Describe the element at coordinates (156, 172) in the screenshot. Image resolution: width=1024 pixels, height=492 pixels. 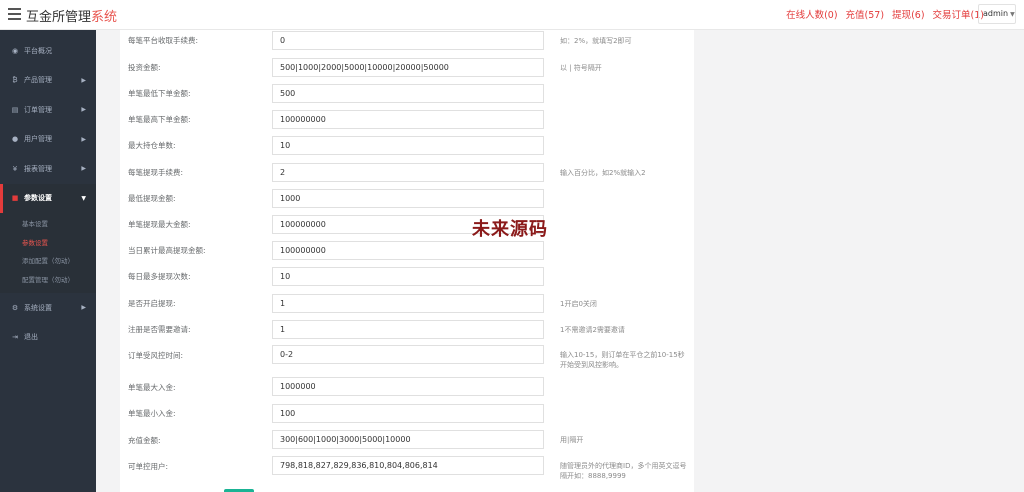
I see `field-label: 每笔提现手续费:` at that location.